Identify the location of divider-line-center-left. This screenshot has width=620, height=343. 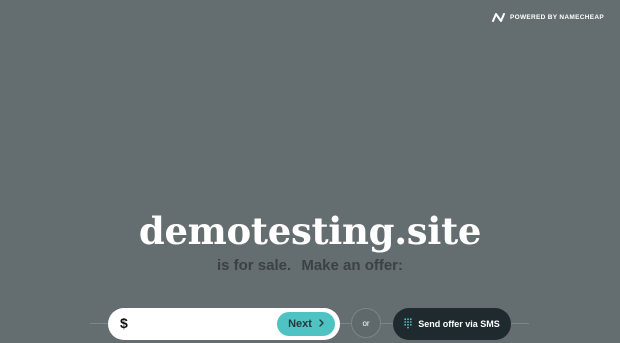
(345, 323).